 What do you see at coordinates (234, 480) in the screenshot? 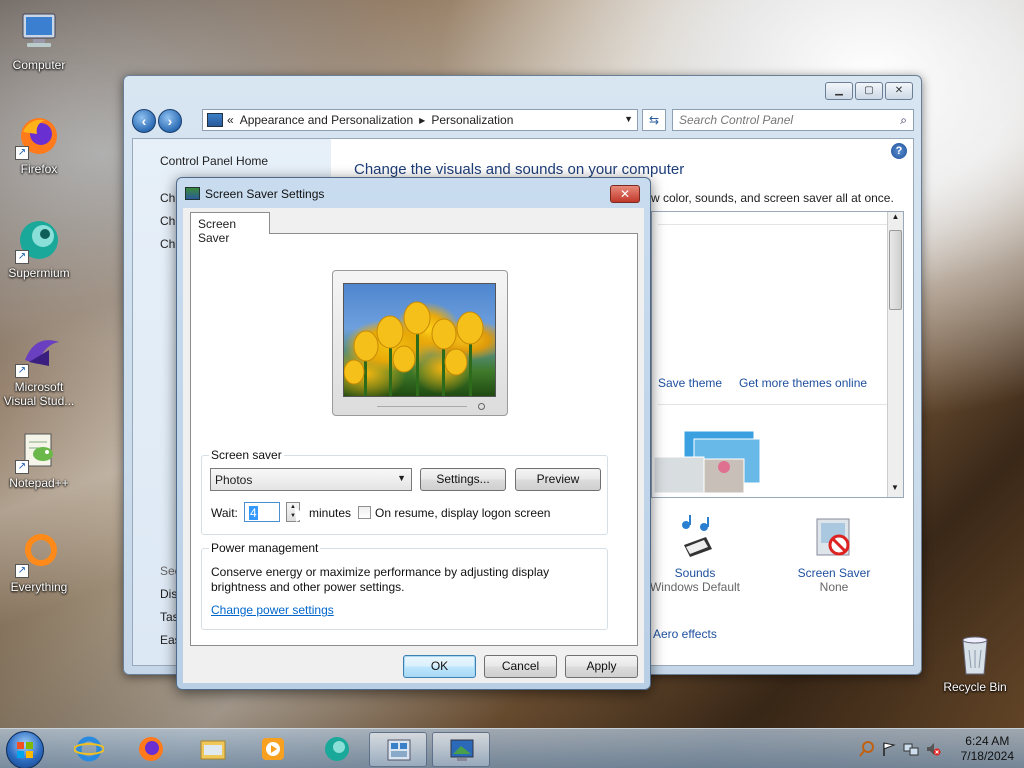
I see `selected-screen-saver: Photos` at bounding box center [234, 480].